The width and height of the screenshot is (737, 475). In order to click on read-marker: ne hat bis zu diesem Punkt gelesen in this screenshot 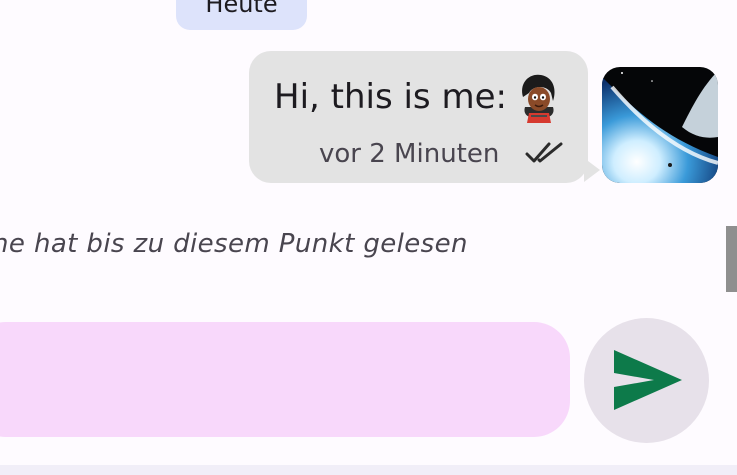, I will do `click(234, 244)`.